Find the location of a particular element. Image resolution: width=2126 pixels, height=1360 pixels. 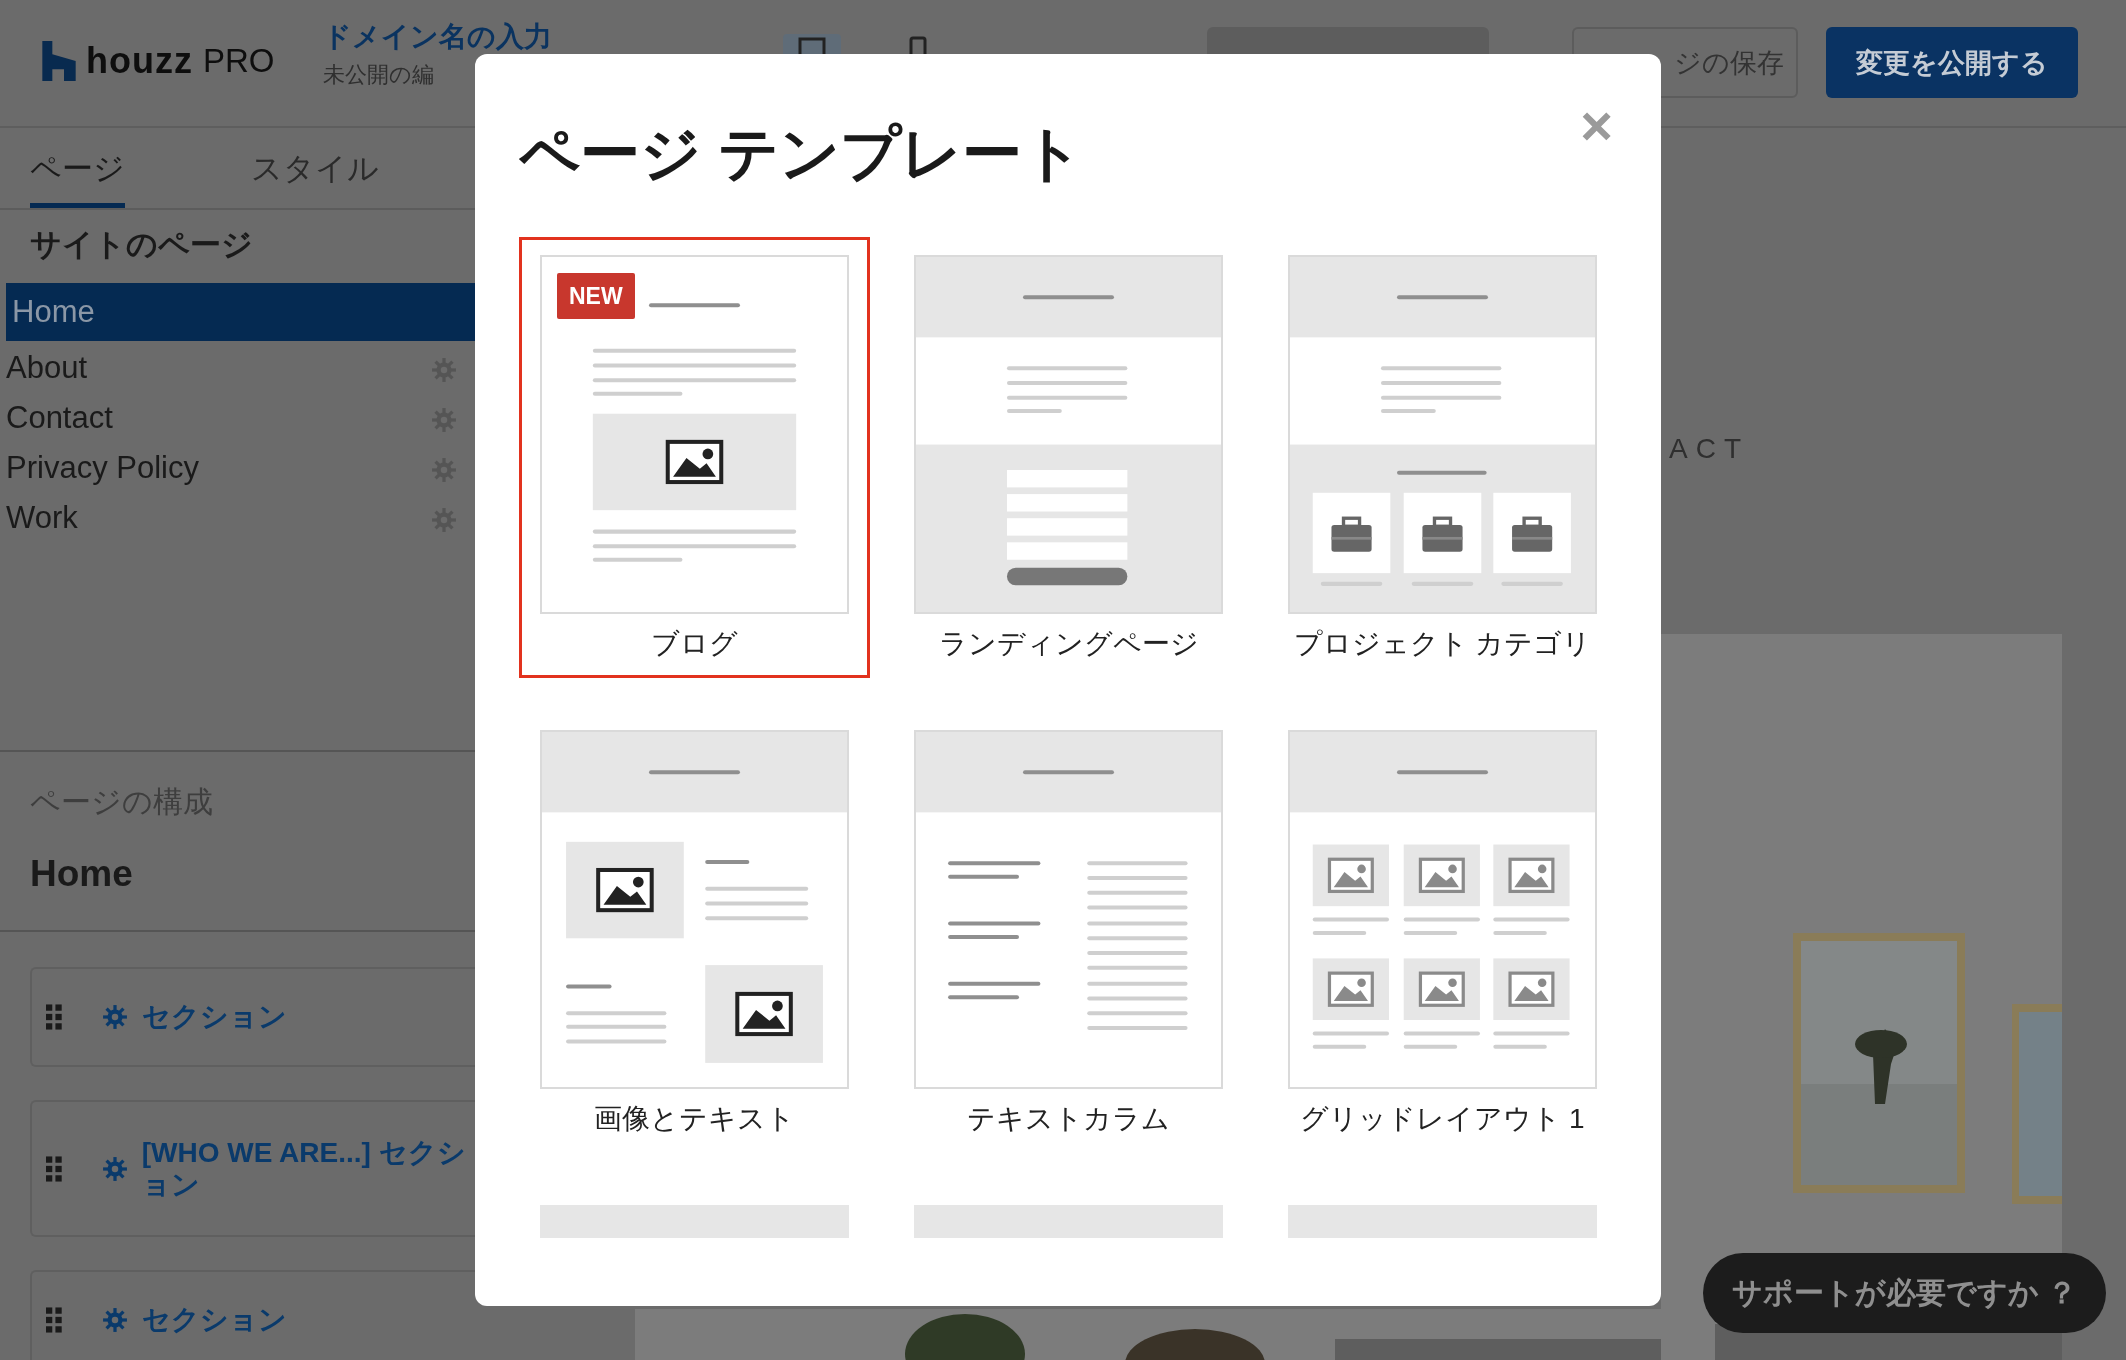

page-item: Privacy Policy is located at coordinates (102, 468).